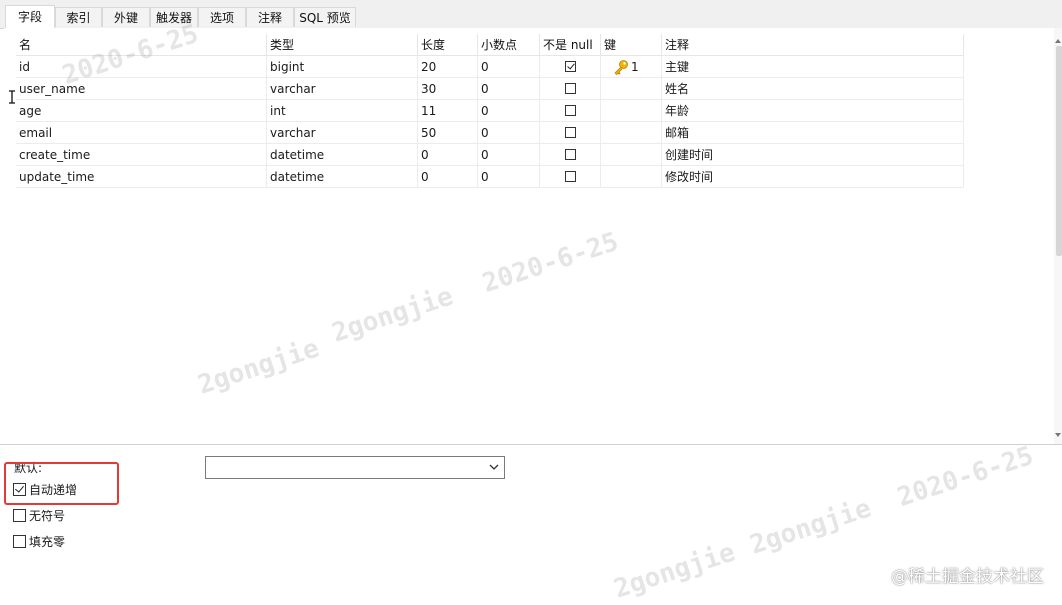 The width and height of the screenshot is (1062, 605). I want to click on unsigned-checkbox, so click(19, 515).